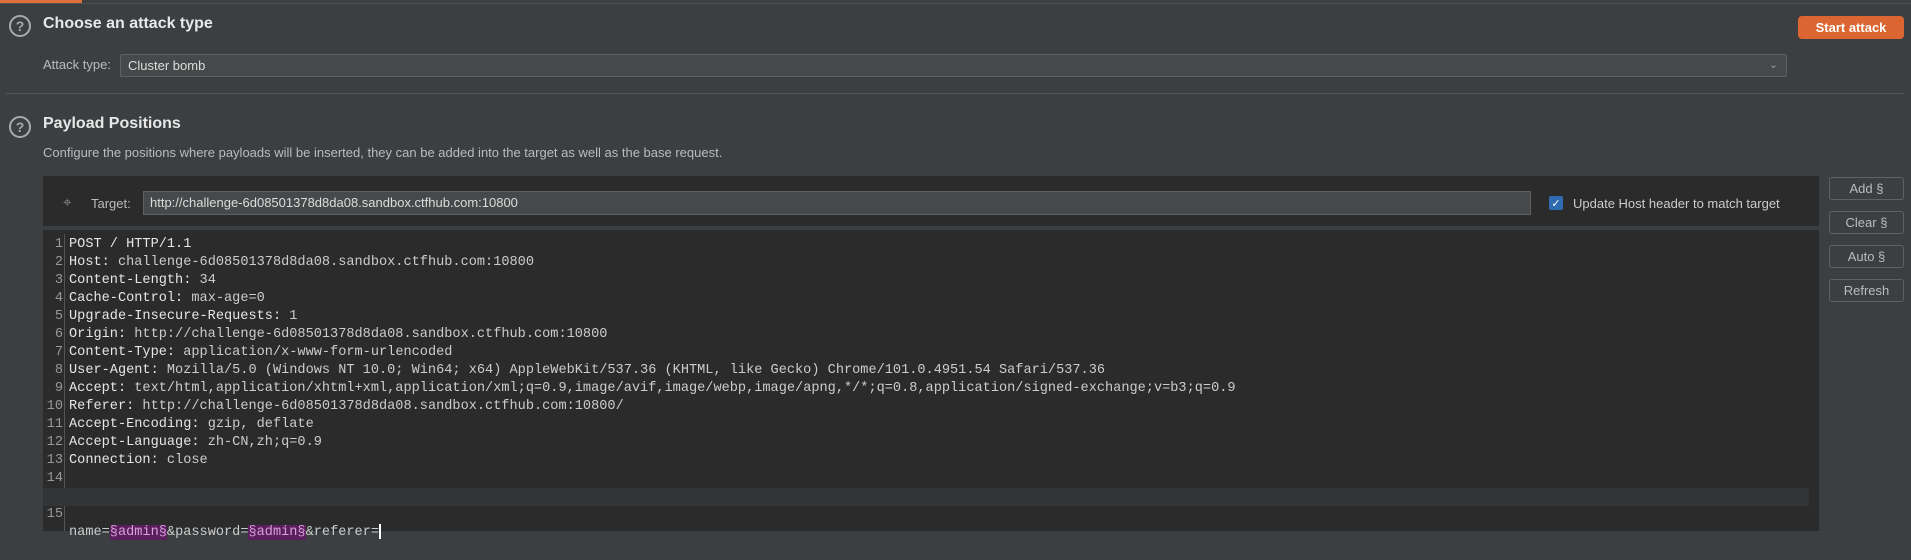 This screenshot has height=560, width=1911. What do you see at coordinates (102, 406) in the screenshot?
I see `header-name: Referer:` at bounding box center [102, 406].